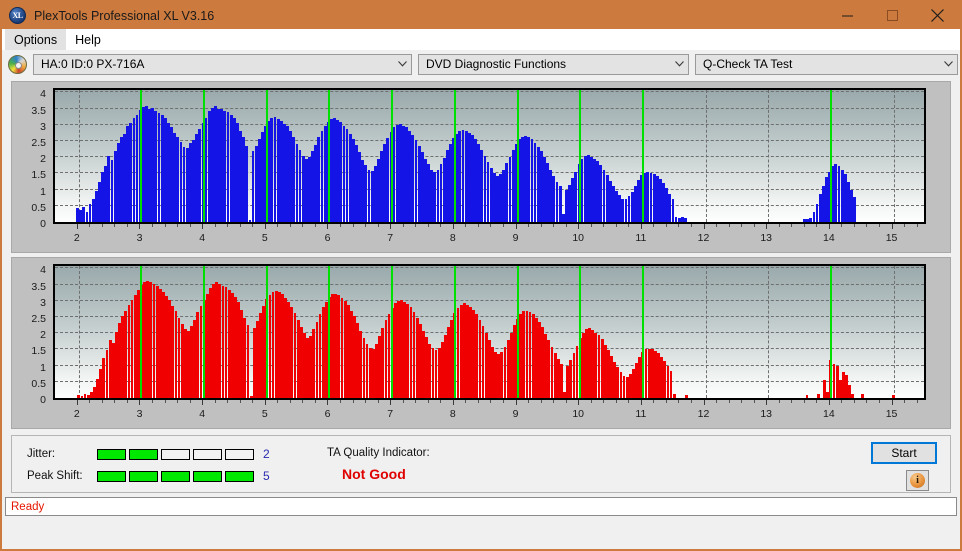 This screenshot has width=962, height=551. I want to click on maximize-icon, so click(892, 15).